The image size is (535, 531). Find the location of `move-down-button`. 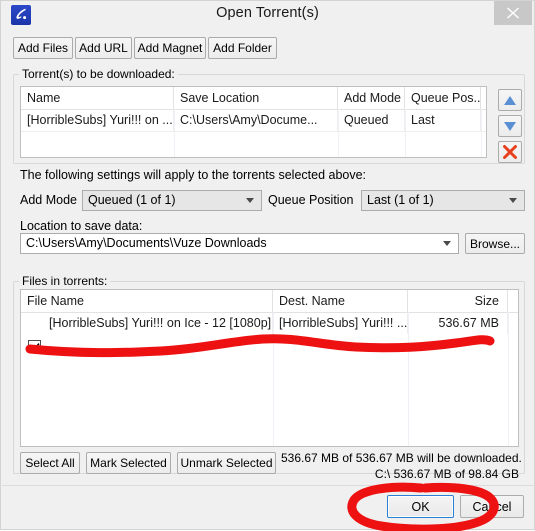

move-down-button is located at coordinates (510, 126).